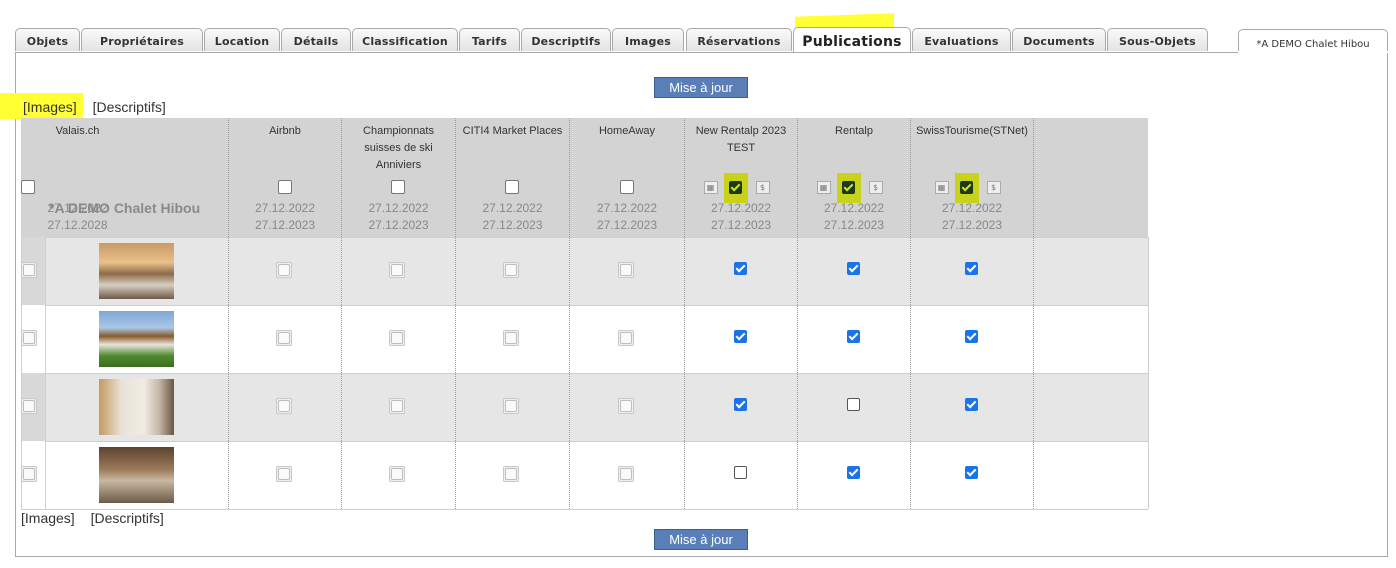  I want to click on tab-publications: Publications, so click(852, 39).